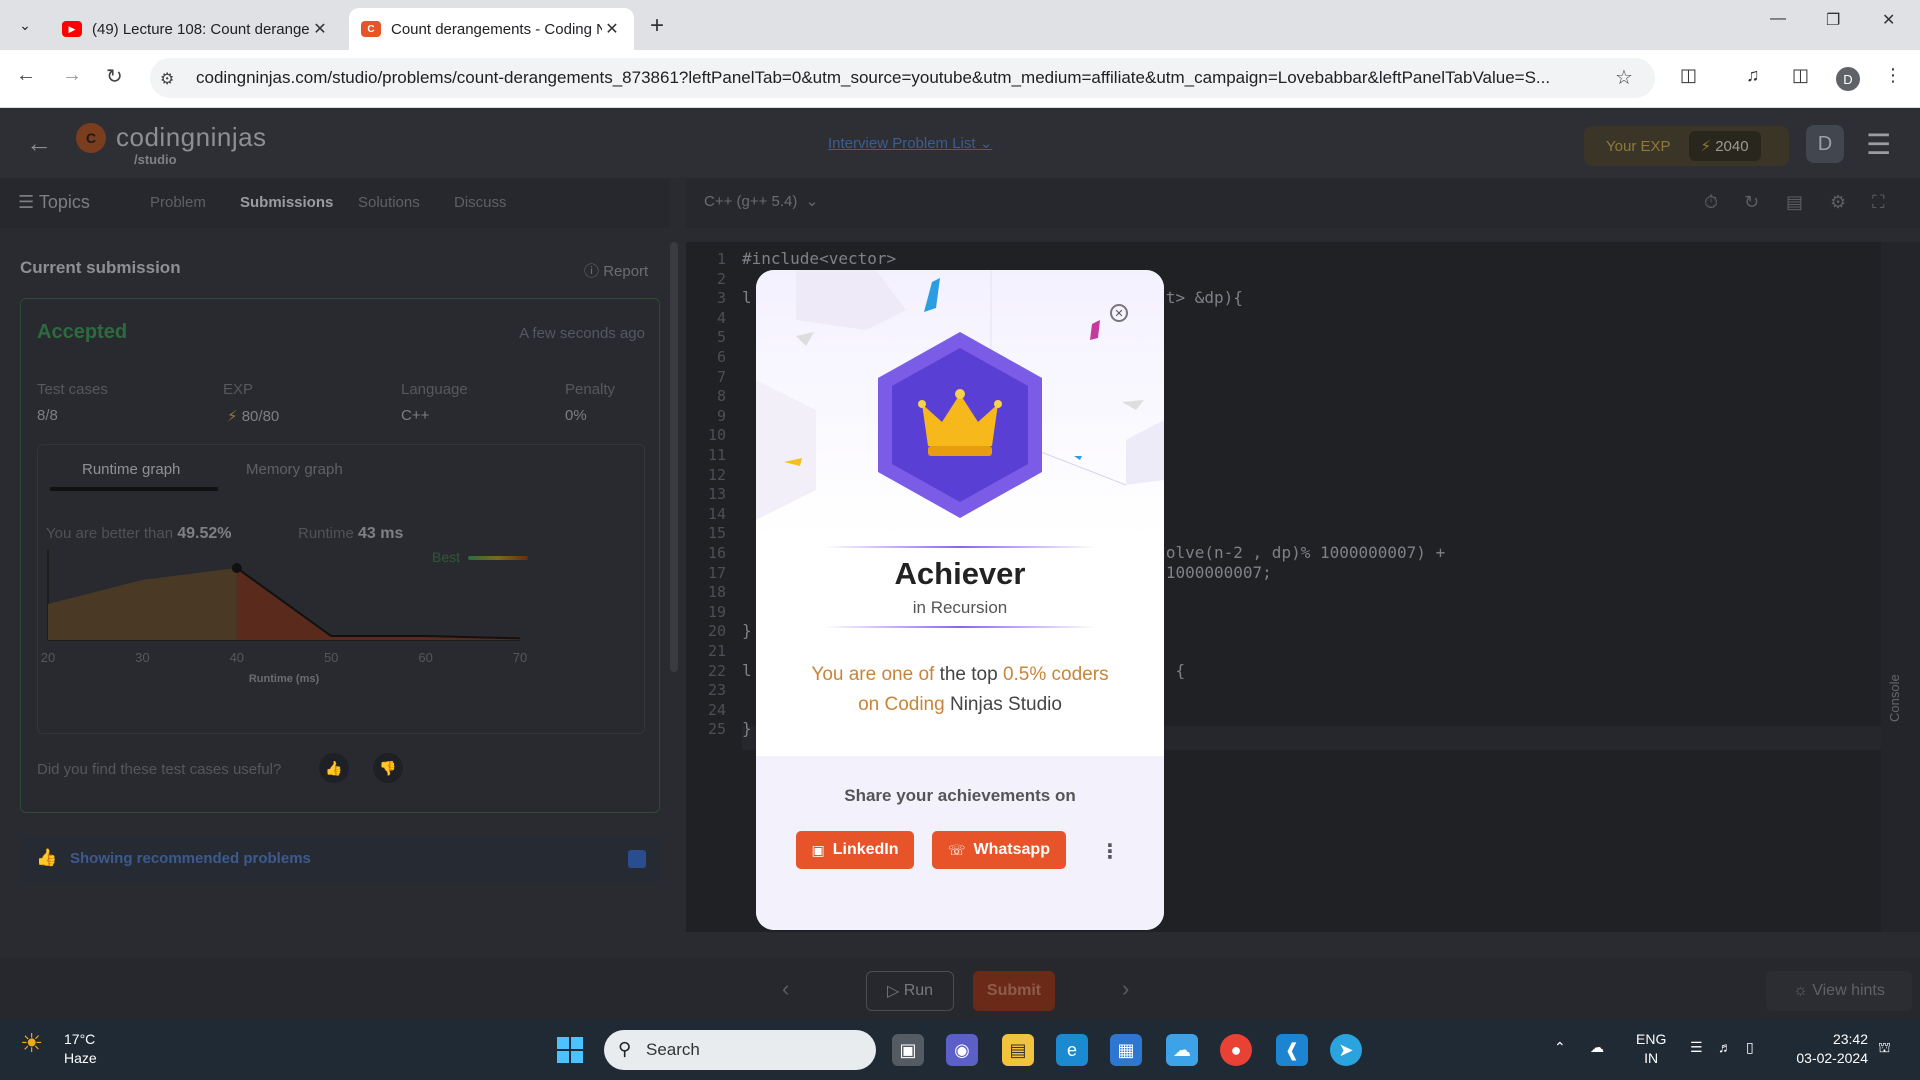  I want to click on side-panel-icon: ◫, so click(1800, 75).